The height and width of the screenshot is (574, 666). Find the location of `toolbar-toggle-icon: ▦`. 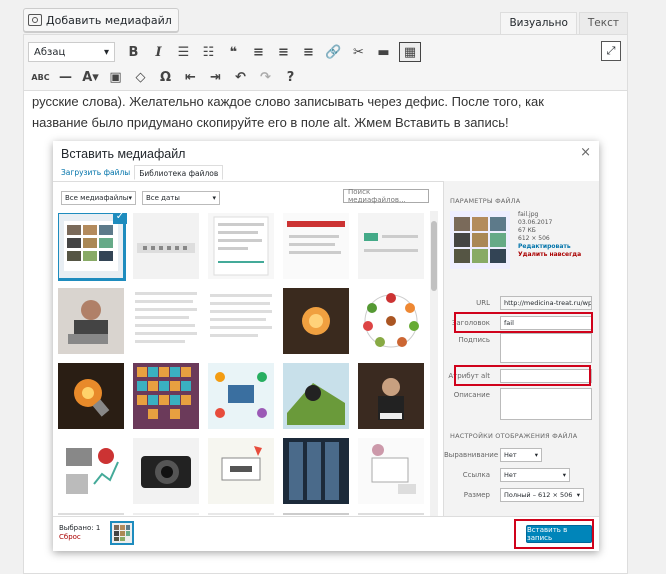

toolbar-toggle-icon: ▦ is located at coordinates (410, 52).